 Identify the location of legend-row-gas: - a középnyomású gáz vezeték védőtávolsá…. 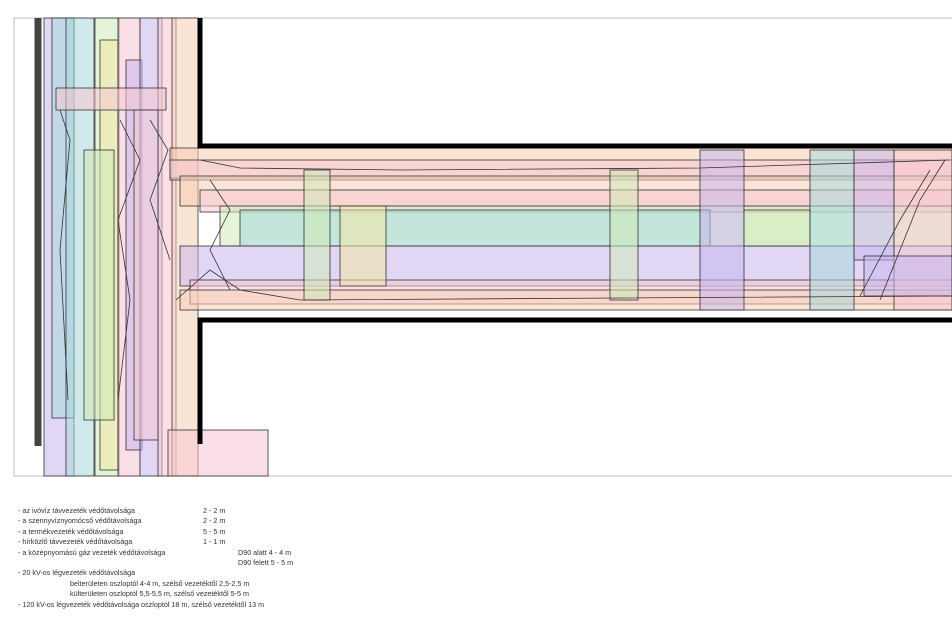
(298, 553).